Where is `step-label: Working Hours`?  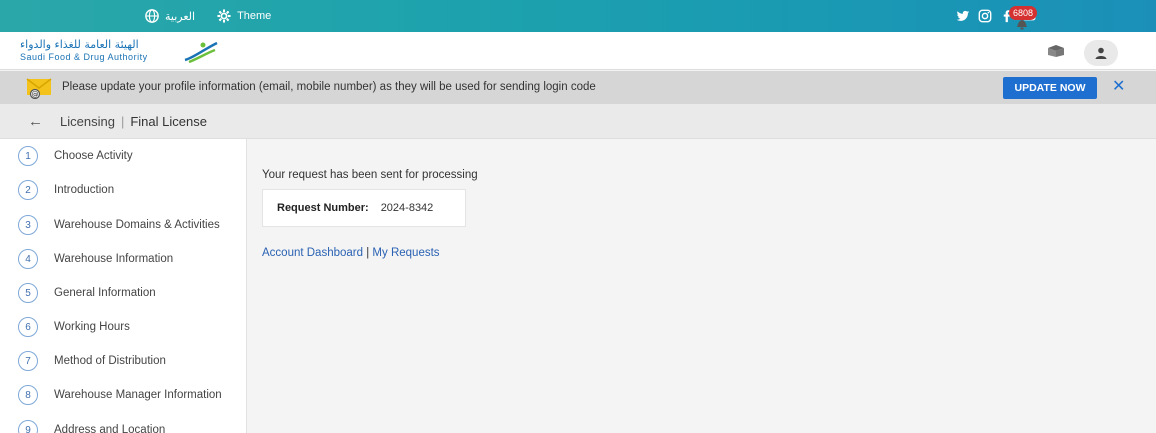 step-label: Working Hours is located at coordinates (92, 327).